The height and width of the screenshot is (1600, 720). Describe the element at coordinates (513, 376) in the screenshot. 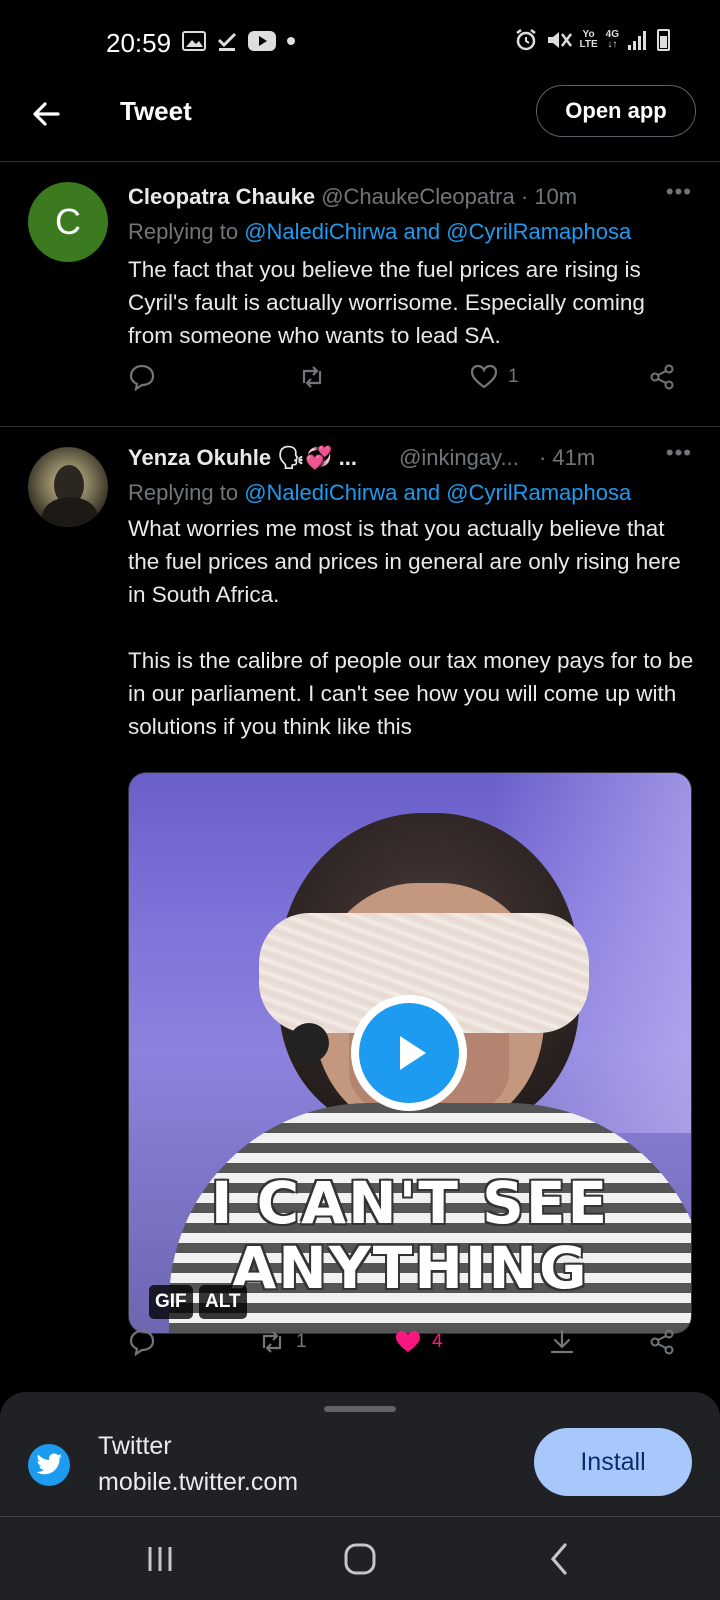

I see `like-count: 1` at that location.